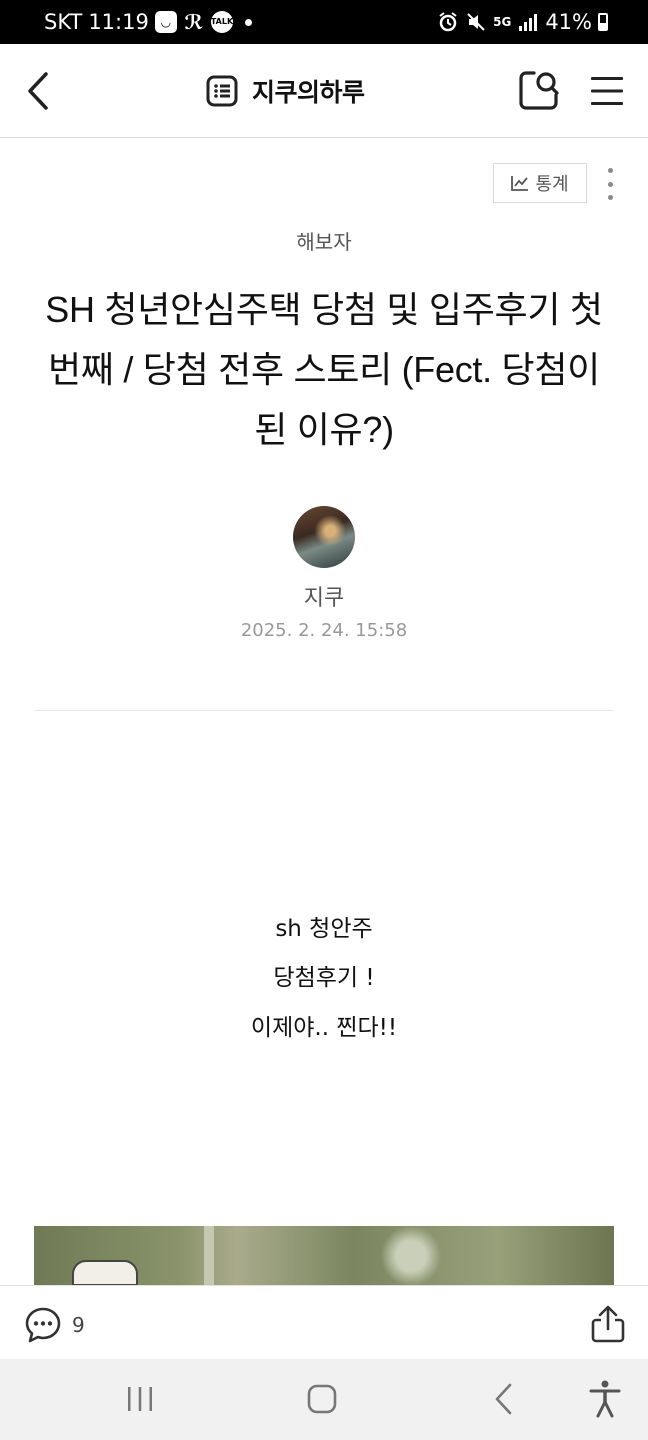 Image resolution: width=648 pixels, height=1440 pixels. What do you see at coordinates (476, 22) in the screenshot?
I see `mute-icon` at bounding box center [476, 22].